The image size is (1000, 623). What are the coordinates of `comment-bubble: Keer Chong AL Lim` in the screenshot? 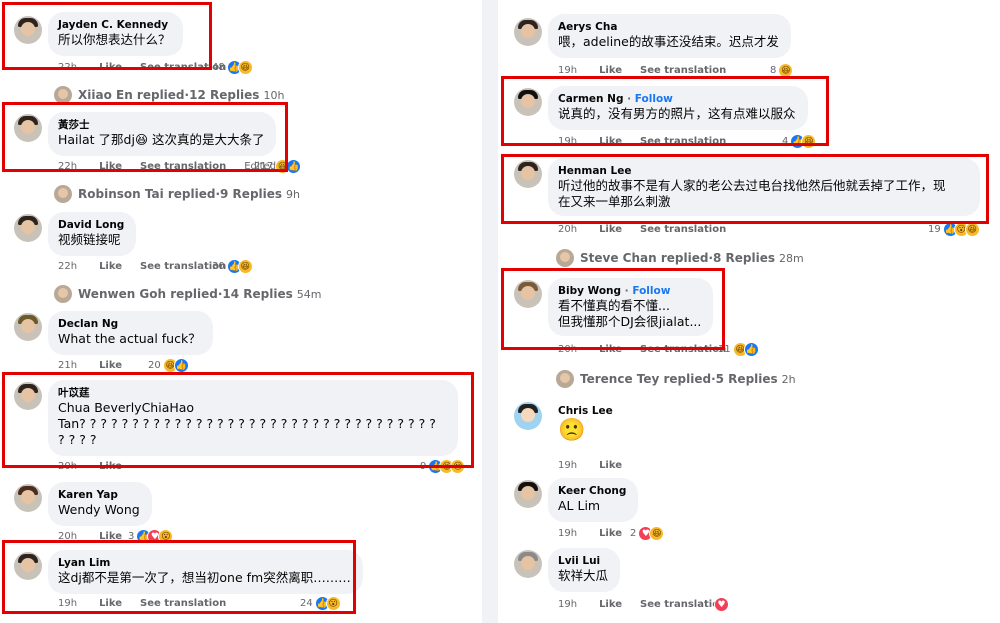 It's located at (593, 500).